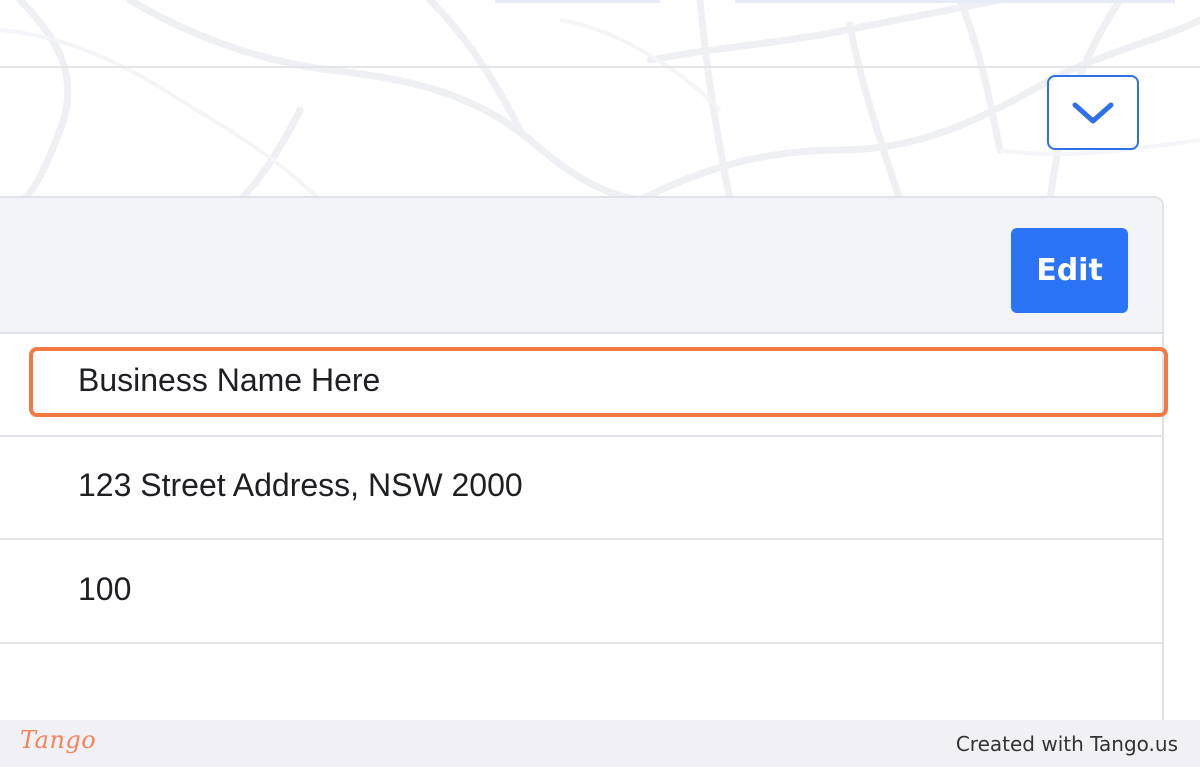  What do you see at coordinates (1069, 270) in the screenshot?
I see `edit-button: Edit` at bounding box center [1069, 270].